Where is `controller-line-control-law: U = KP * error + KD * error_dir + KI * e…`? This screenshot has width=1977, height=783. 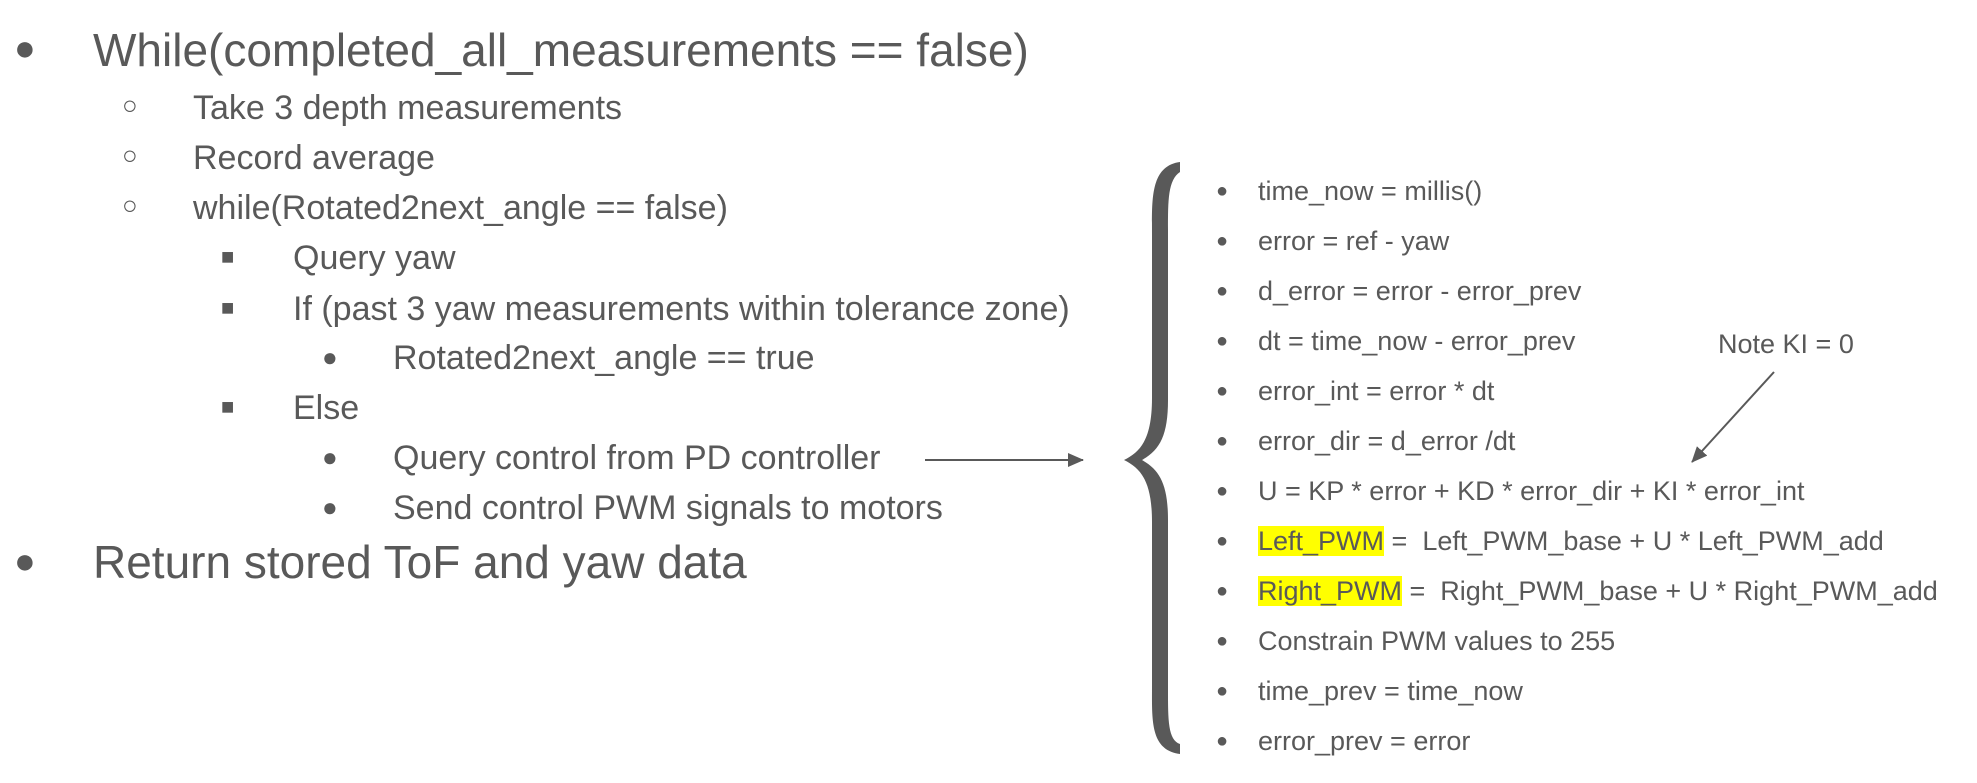 controller-line-control-law: U = KP * error + KD * error_dir + KI * e… is located at coordinates (1531, 491).